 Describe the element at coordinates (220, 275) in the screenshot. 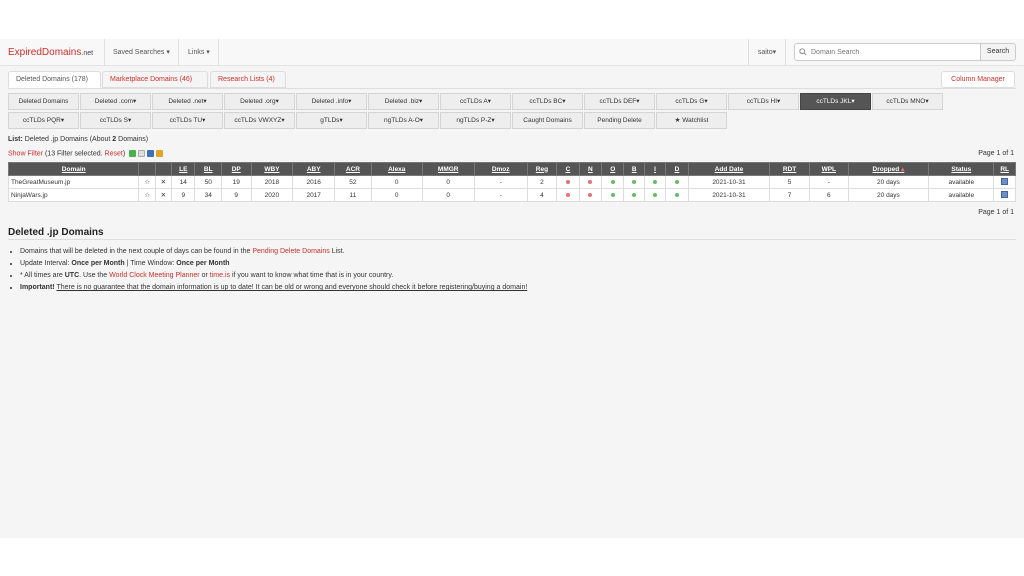

I see `time-is-link: time.is` at that location.